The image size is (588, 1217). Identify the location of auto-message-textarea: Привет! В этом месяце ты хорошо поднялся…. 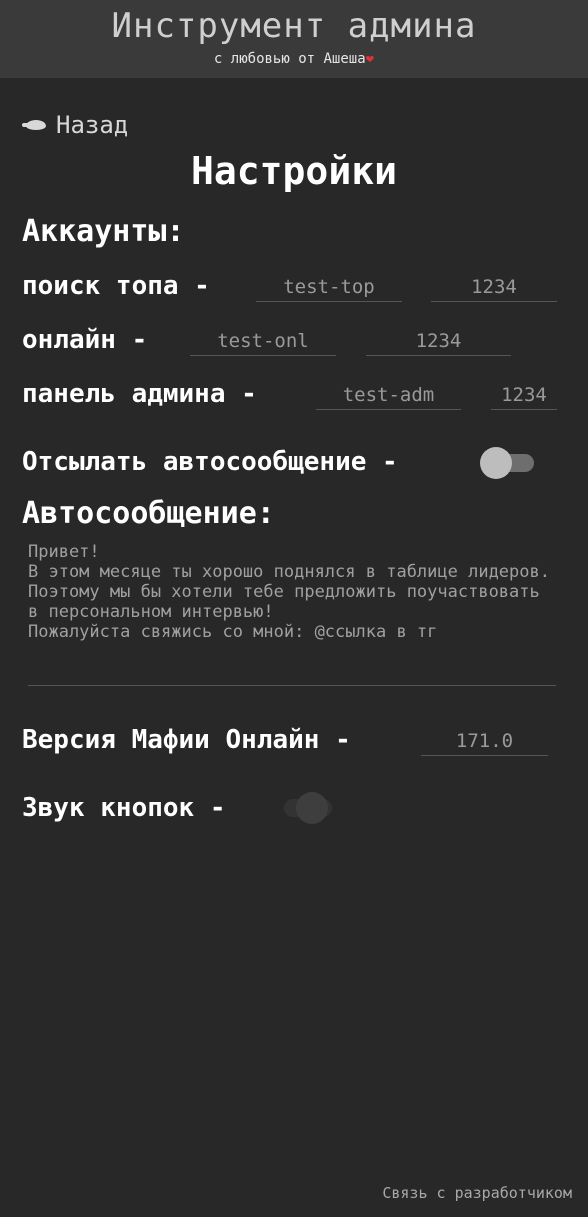
(292, 614).